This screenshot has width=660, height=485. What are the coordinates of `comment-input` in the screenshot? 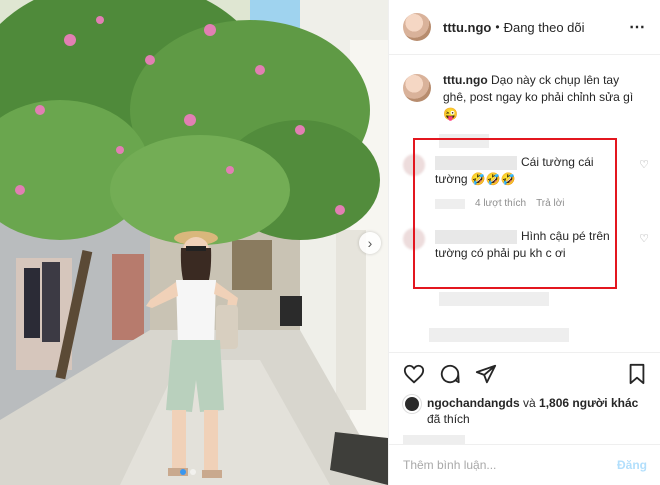 It's located at (510, 465).